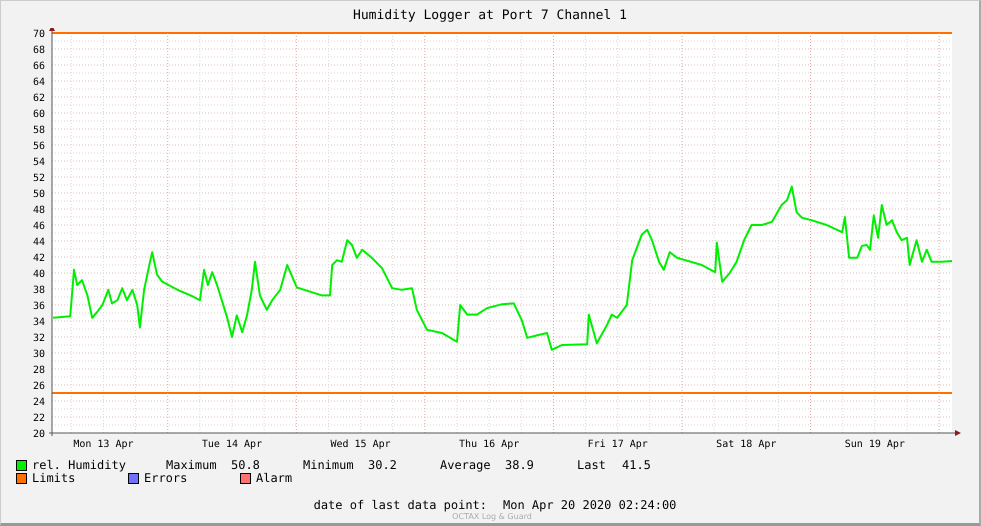  What do you see at coordinates (38, 338) in the screenshot?
I see `axis-label: 32` at bounding box center [38, 338].